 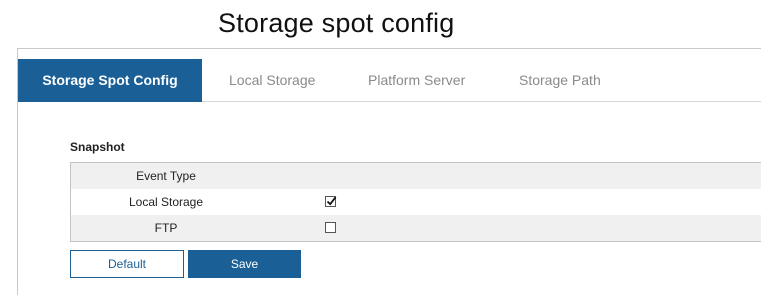 I want to click on ftp-checkbox, so click(x=330, y=227).